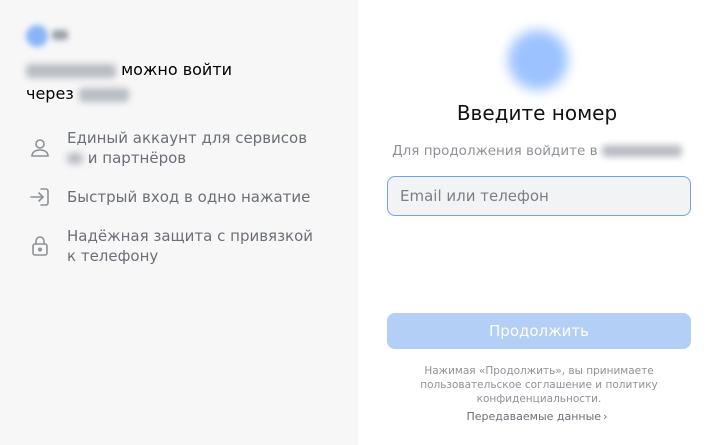 This screenshot has width=716, height=445. I want to click on feature-item-account: Единый аккаунт для сервисов и партнёров, so click(181, 148).